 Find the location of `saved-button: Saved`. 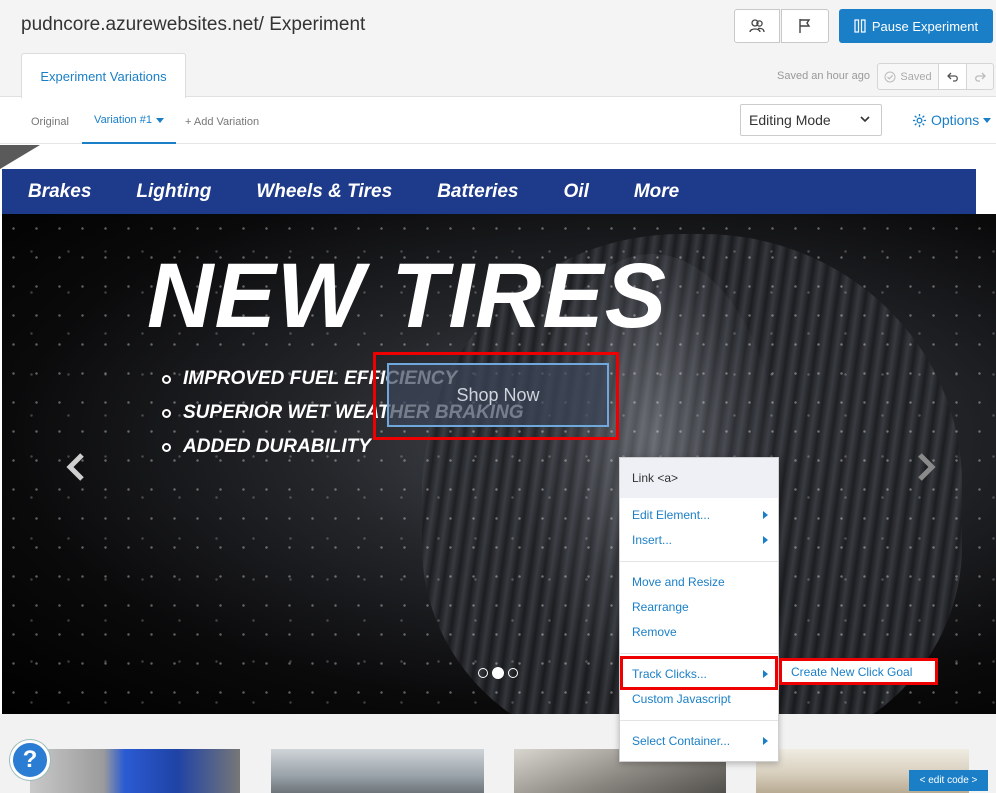

saved-button: Saved is located at coordinates (908, 76).